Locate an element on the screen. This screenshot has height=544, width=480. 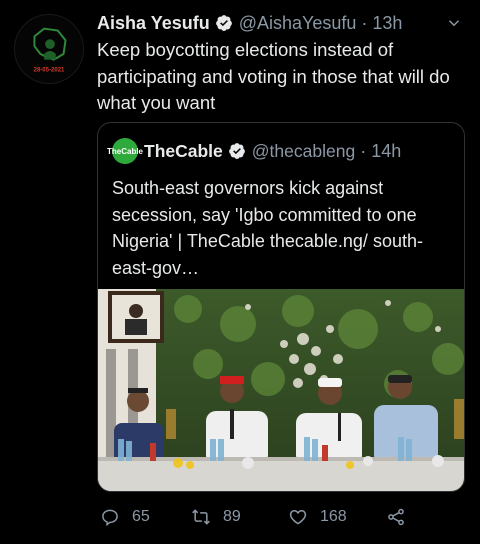
tweet-header: Aisha Yesufu @AishaYesufu · 13h is located at coordinates (281, 23).